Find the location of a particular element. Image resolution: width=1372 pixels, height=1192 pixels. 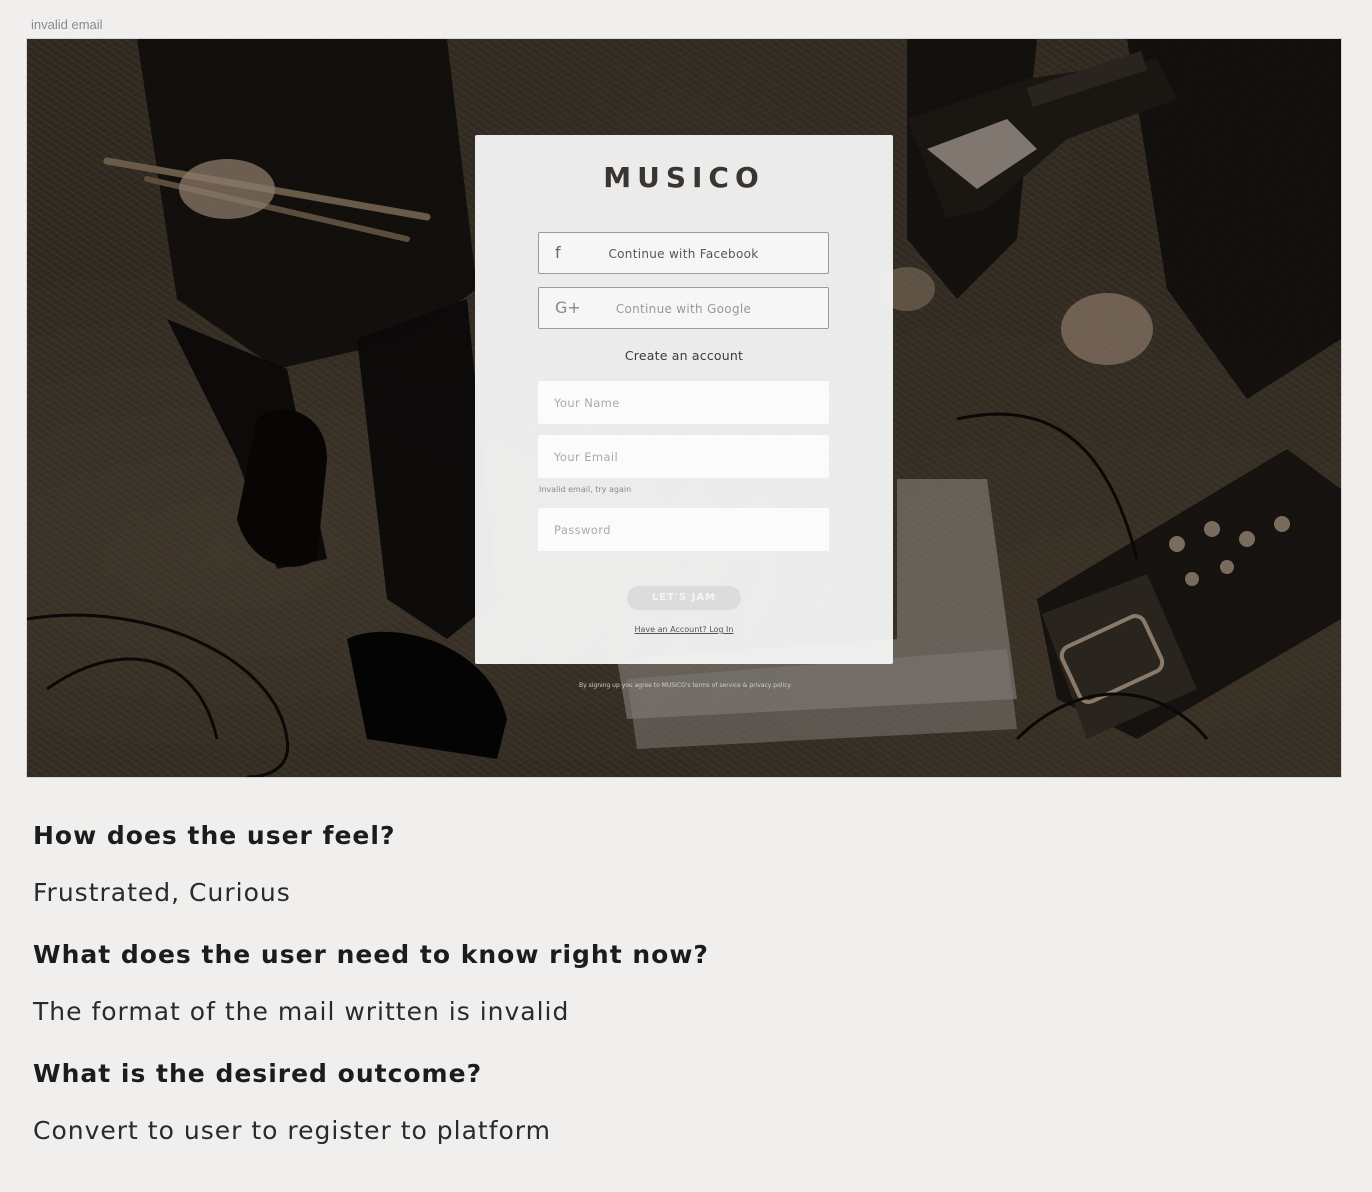

continue-with-google-button: G+ Continue with Google is located at coordinates (683, 308).